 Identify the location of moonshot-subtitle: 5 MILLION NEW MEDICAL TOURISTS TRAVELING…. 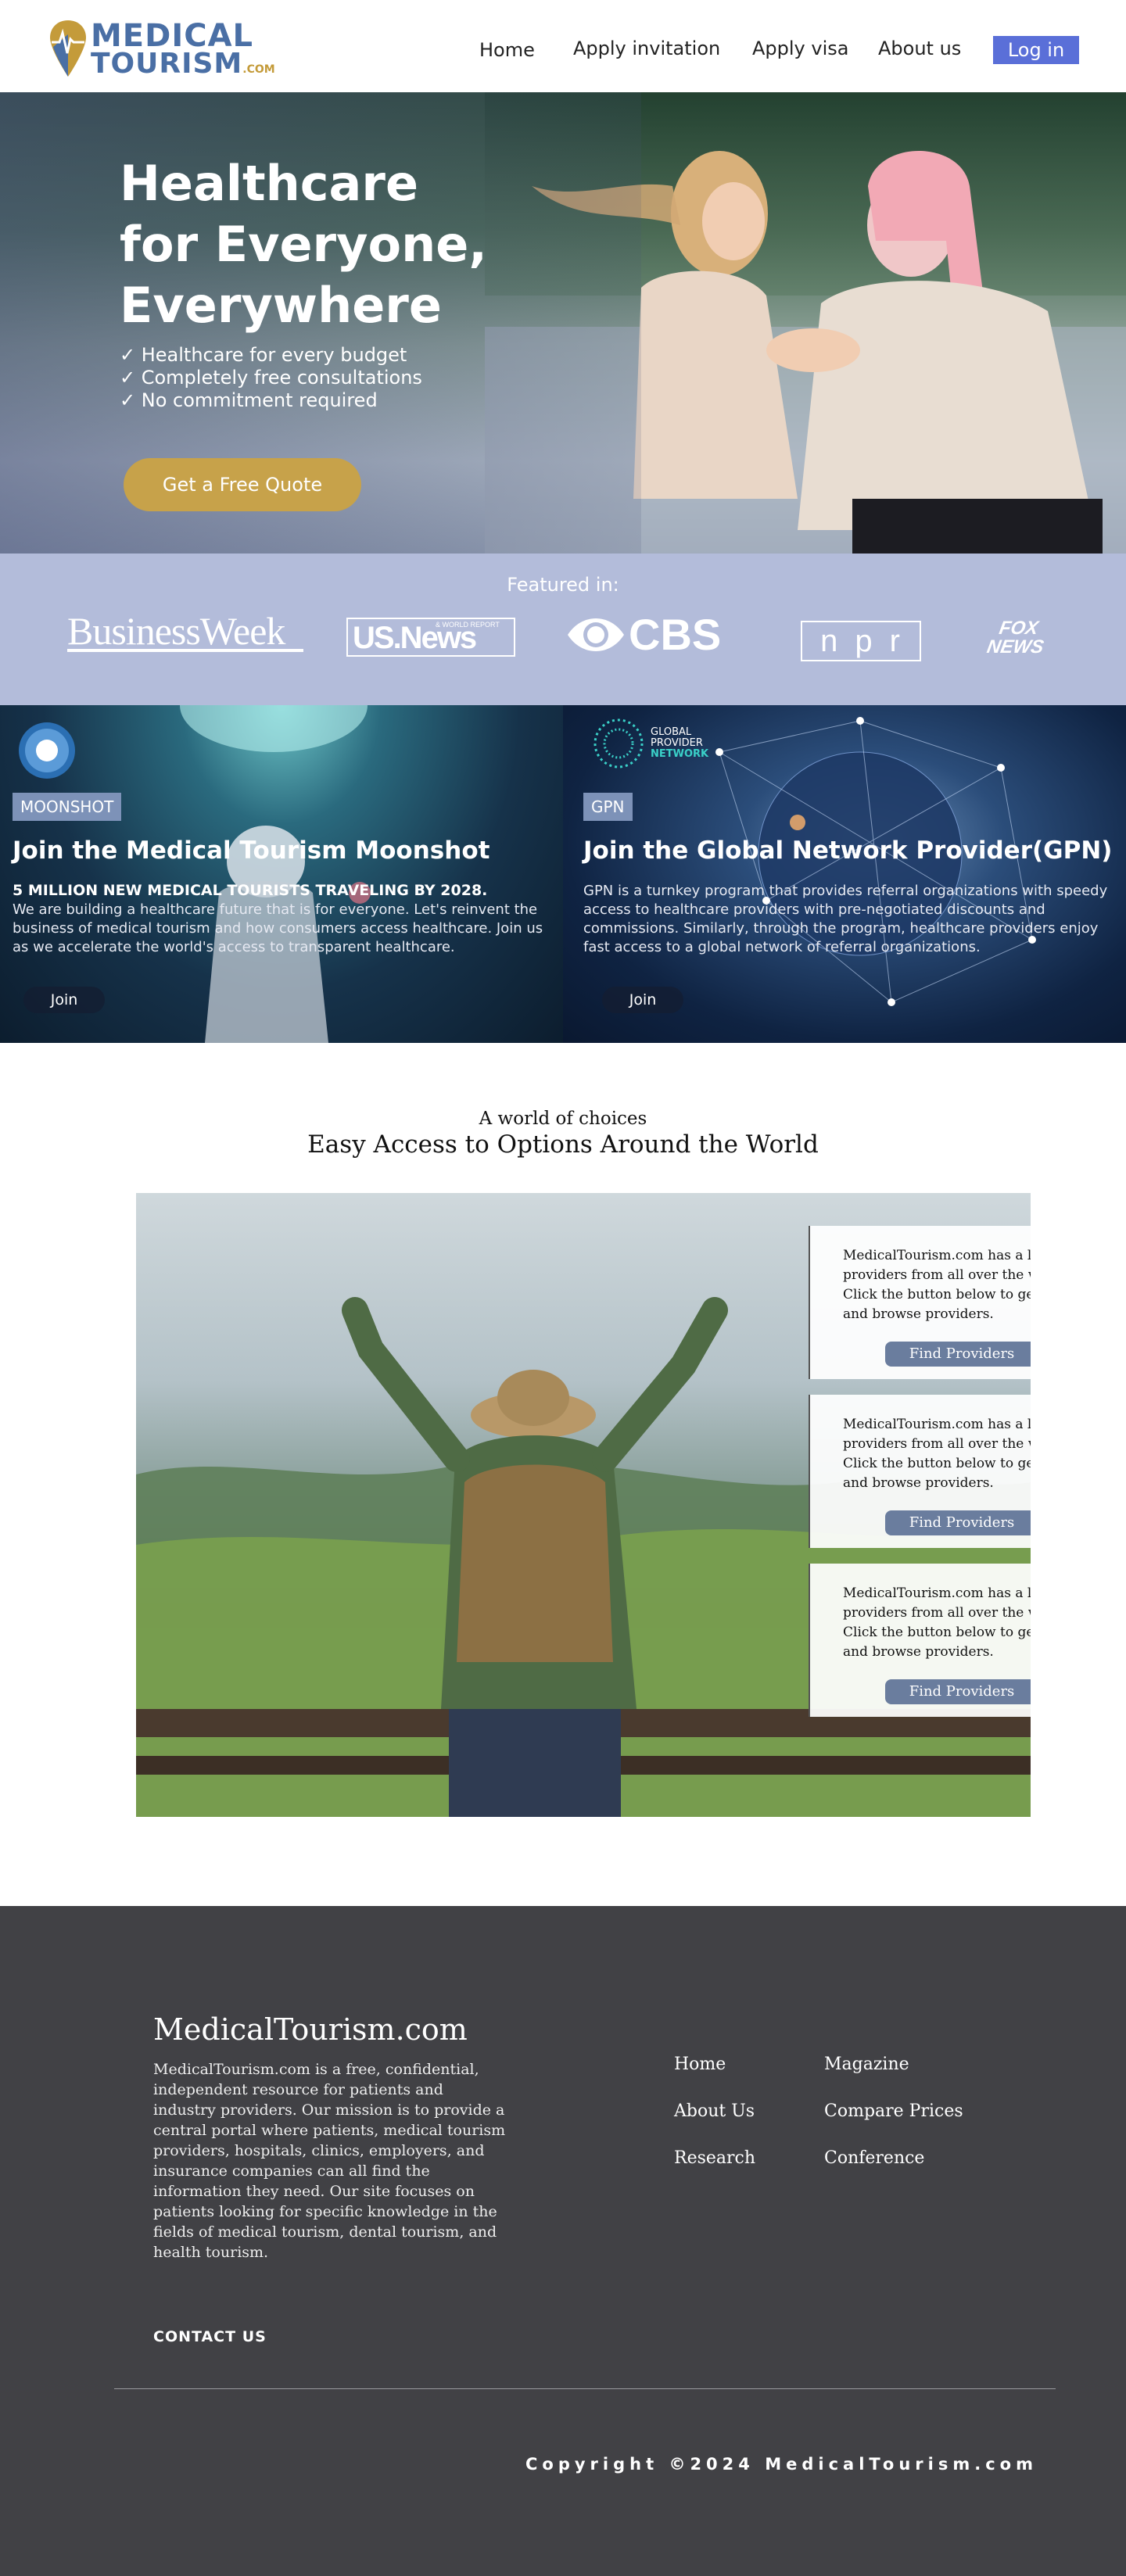
(250, 890).